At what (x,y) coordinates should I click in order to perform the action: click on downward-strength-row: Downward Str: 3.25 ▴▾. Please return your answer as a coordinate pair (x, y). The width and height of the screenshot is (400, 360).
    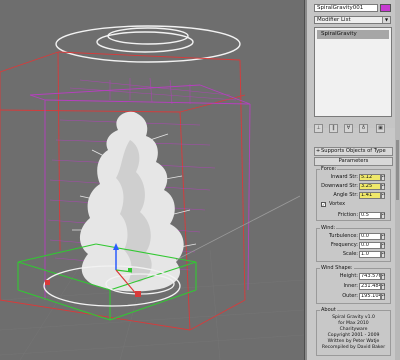
    Looking at the image, I should click on (354, 186).